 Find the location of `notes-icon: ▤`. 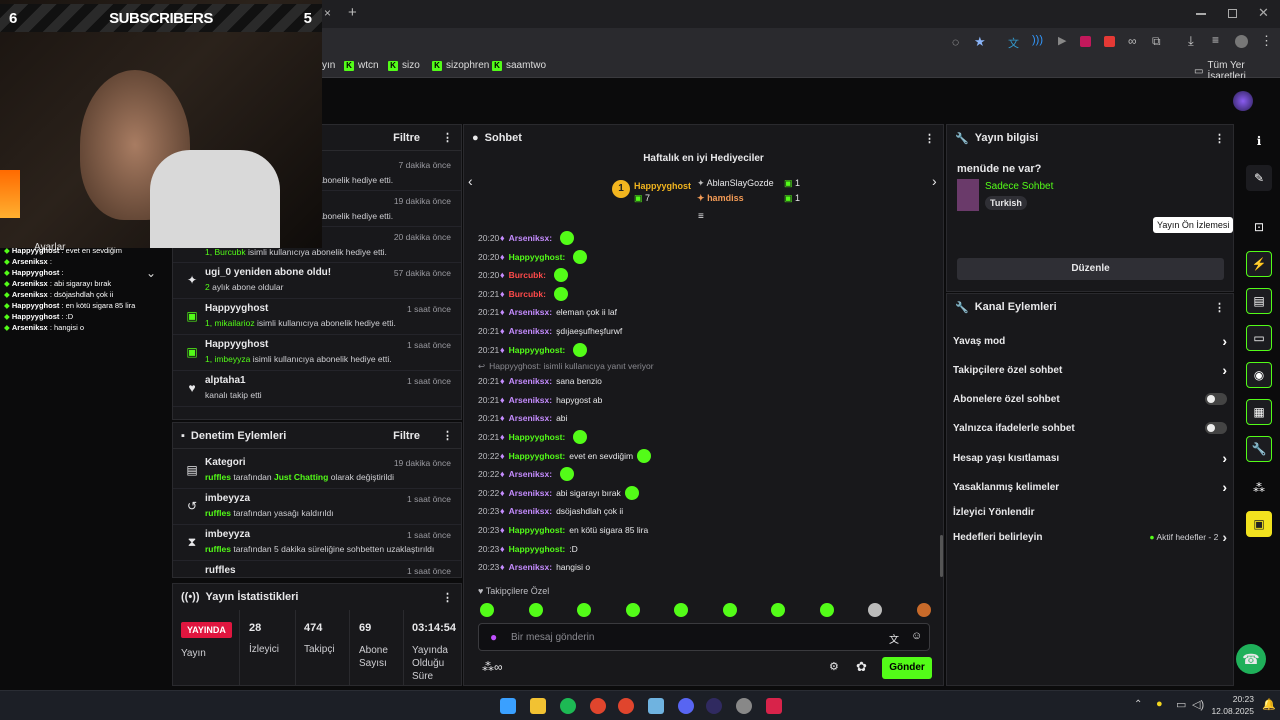

notes-icon: ▤ is located at coordinates (1259, 301).